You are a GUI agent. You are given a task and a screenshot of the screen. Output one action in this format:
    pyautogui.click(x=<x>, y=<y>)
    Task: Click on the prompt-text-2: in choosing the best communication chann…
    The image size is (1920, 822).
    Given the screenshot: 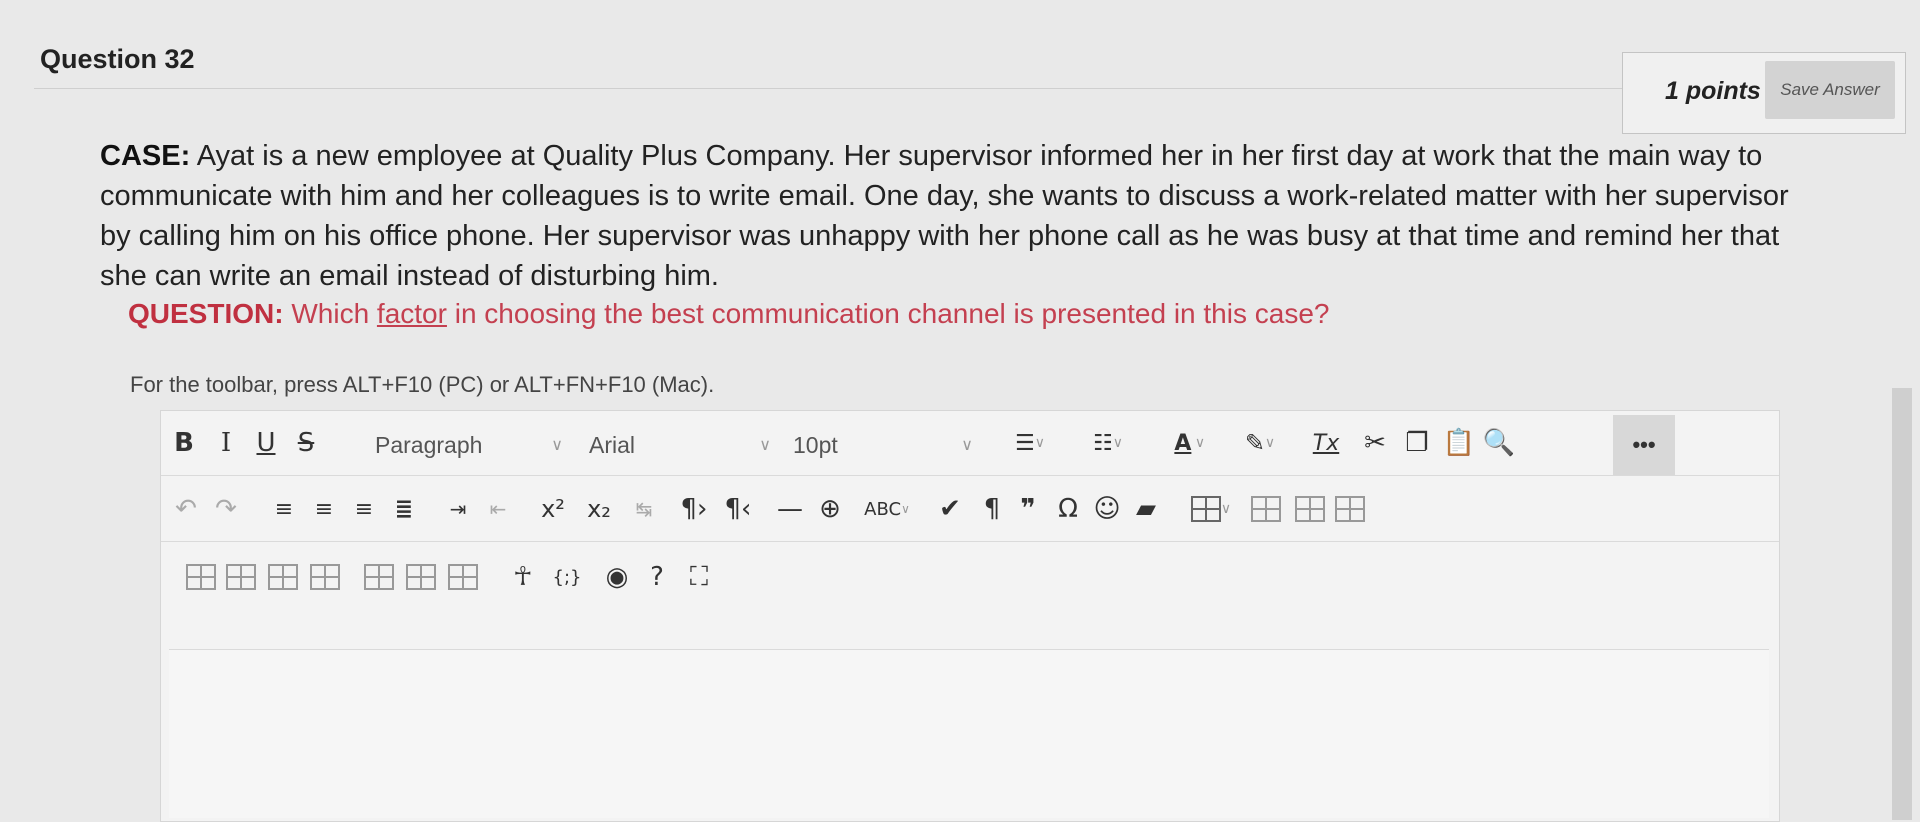 What is the action you would take?
    pyautogui.click(x=888, y=313)
    